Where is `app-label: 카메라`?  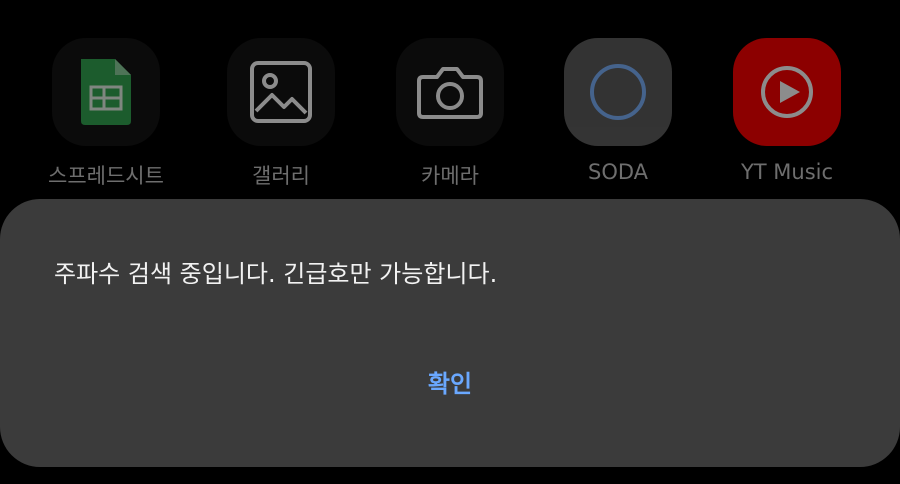
app-label: 카메라 is located at coordinates (450, 176).